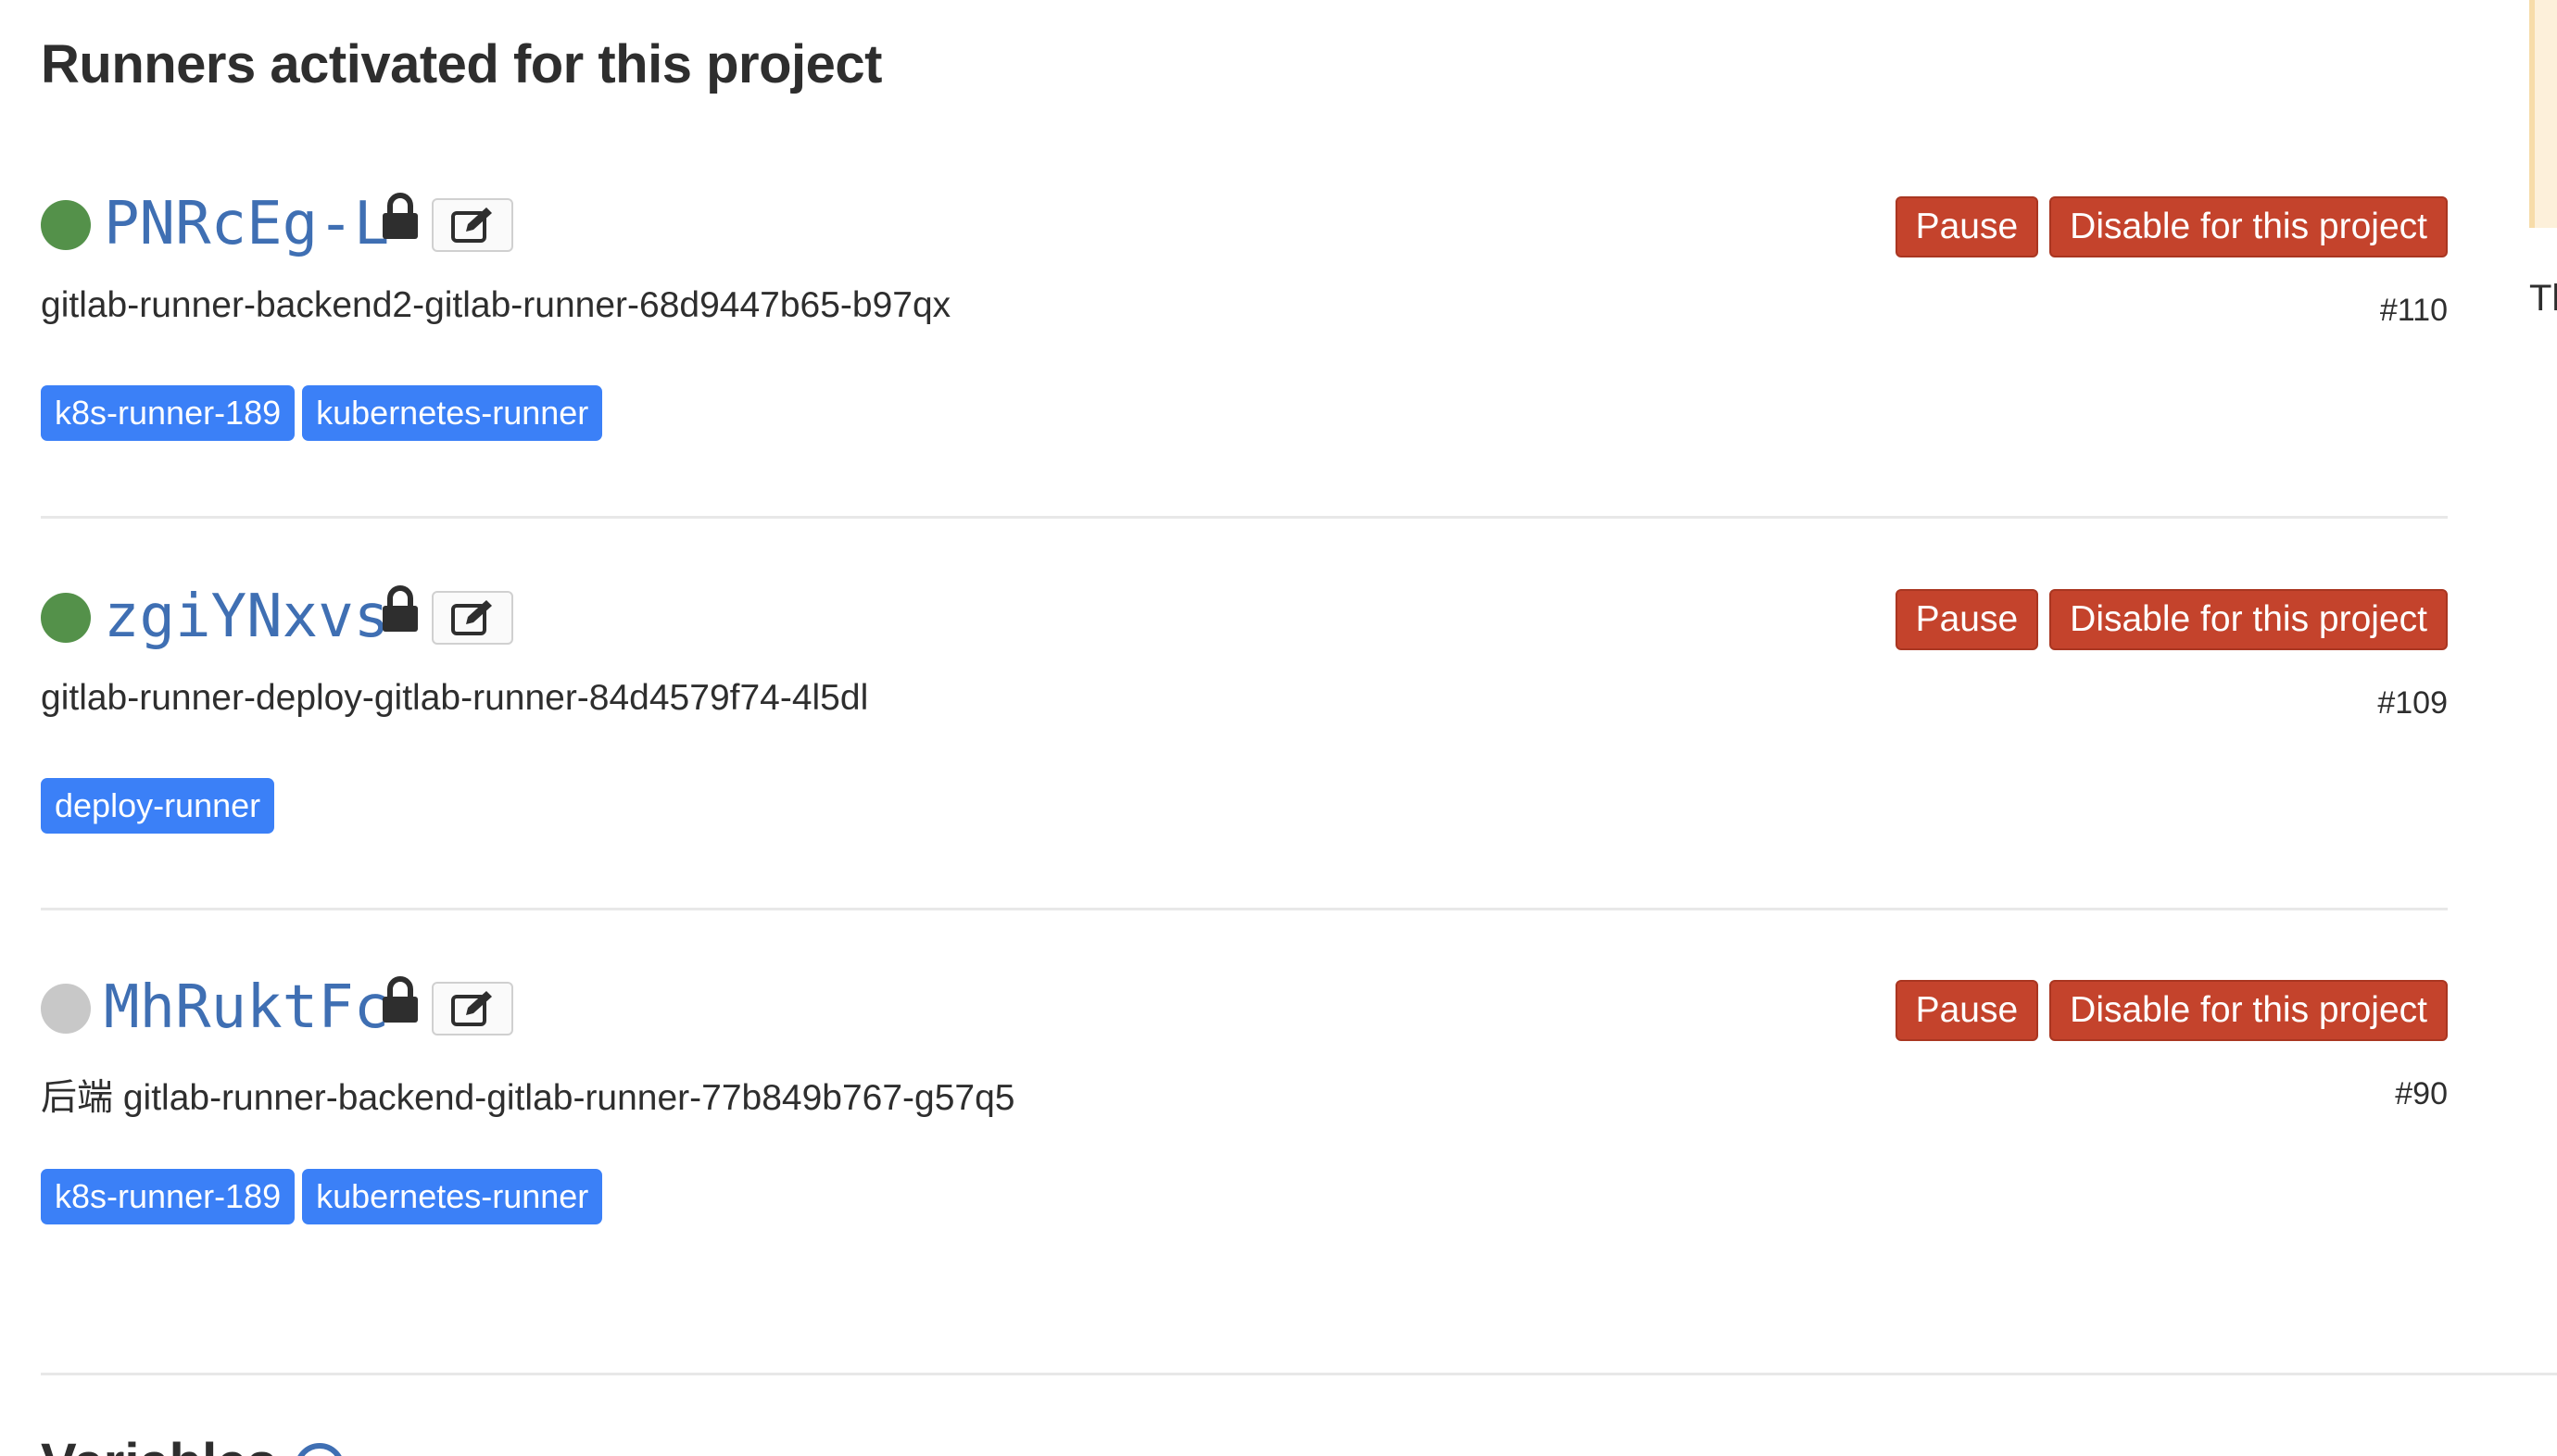 The width and height of the screenshot is (2557, 1456). What do you see at coordinates (2412, 703) in the screenshot?
I see `runner-number: #109` at bounding box center [2412, 703].